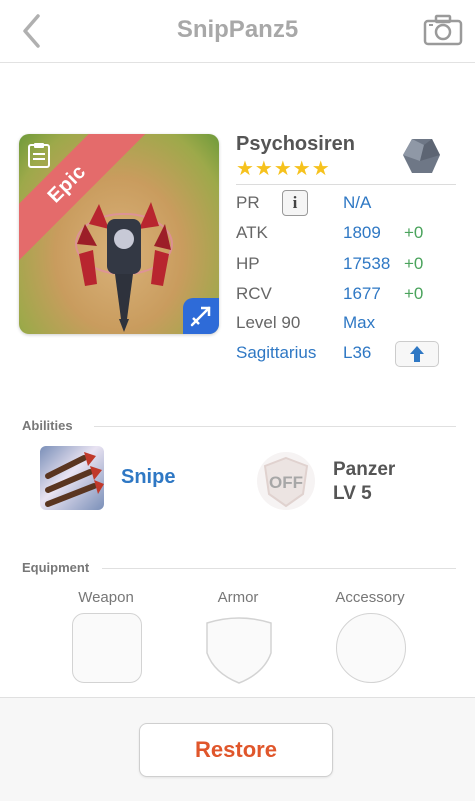 This screenshot has width=475, height=801. Describe the element at coordinates (254, 293) in the screenshot. I see `stat-label: RCV` at that location.